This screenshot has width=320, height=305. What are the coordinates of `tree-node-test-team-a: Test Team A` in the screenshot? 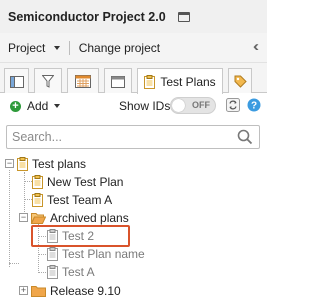 It's located at (72, 200).